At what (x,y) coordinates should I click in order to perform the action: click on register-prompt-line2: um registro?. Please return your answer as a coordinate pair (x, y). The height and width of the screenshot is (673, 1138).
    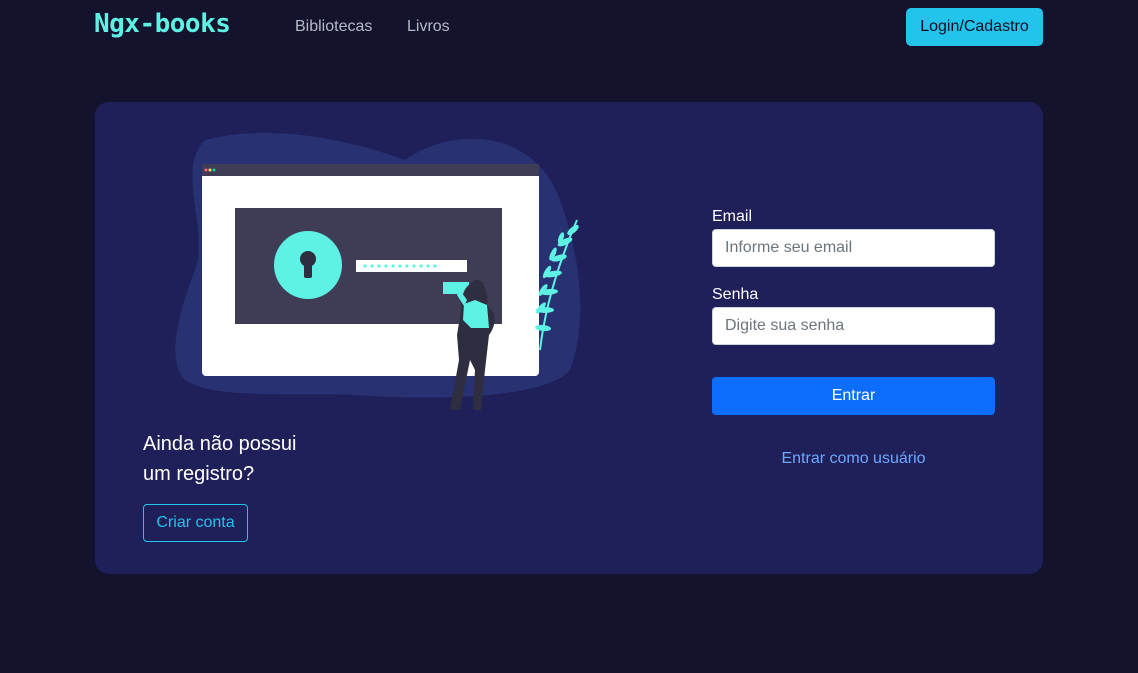
    Looking at the image, I should click on (199, 474).